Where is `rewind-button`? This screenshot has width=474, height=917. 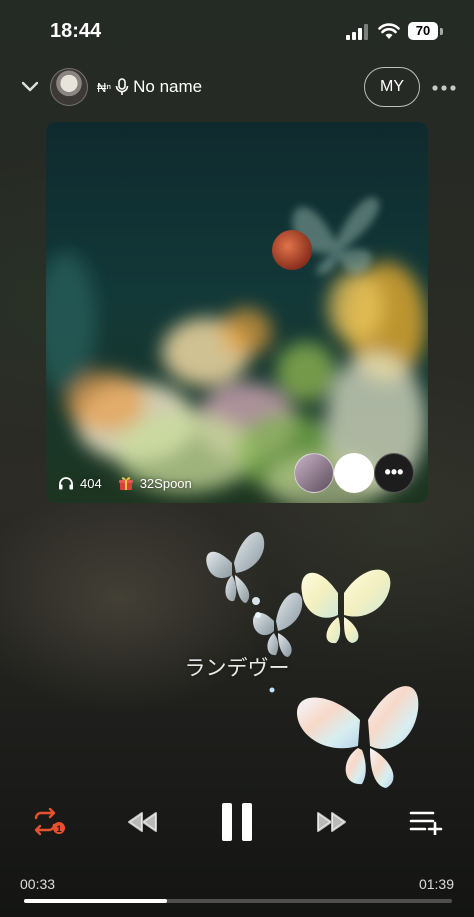 rewind-button is located at coordinates (142, 822).